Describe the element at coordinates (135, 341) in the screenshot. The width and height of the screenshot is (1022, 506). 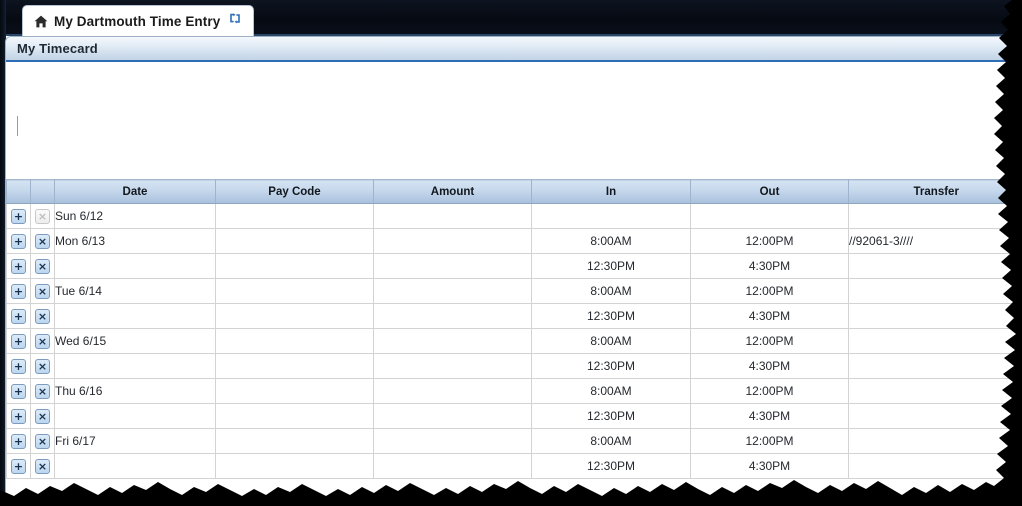
I see `cell-date: Wed 6/15` at that location.